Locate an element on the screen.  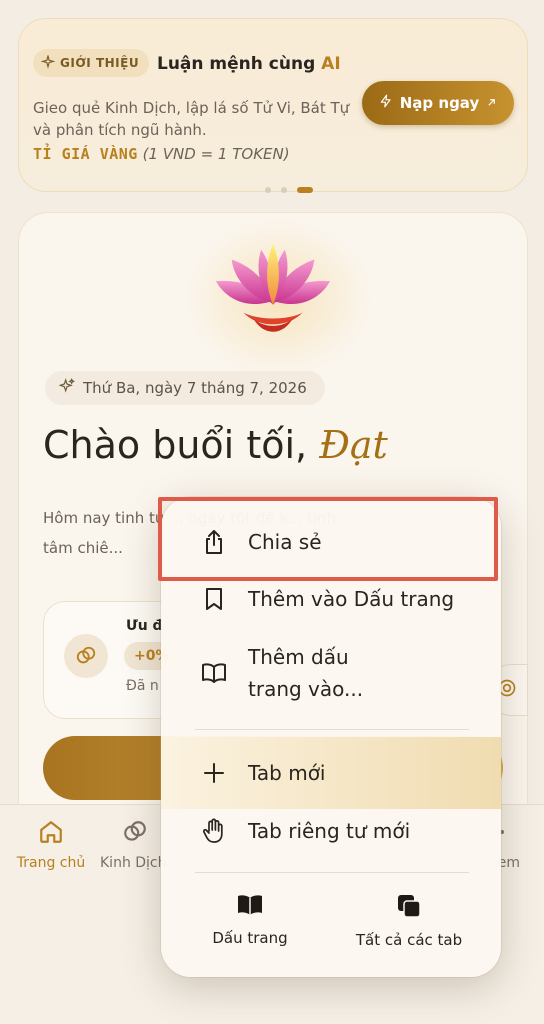
menu-add-bookmark: Thêm vào Dấu trang is located at coordinates (331, 599).